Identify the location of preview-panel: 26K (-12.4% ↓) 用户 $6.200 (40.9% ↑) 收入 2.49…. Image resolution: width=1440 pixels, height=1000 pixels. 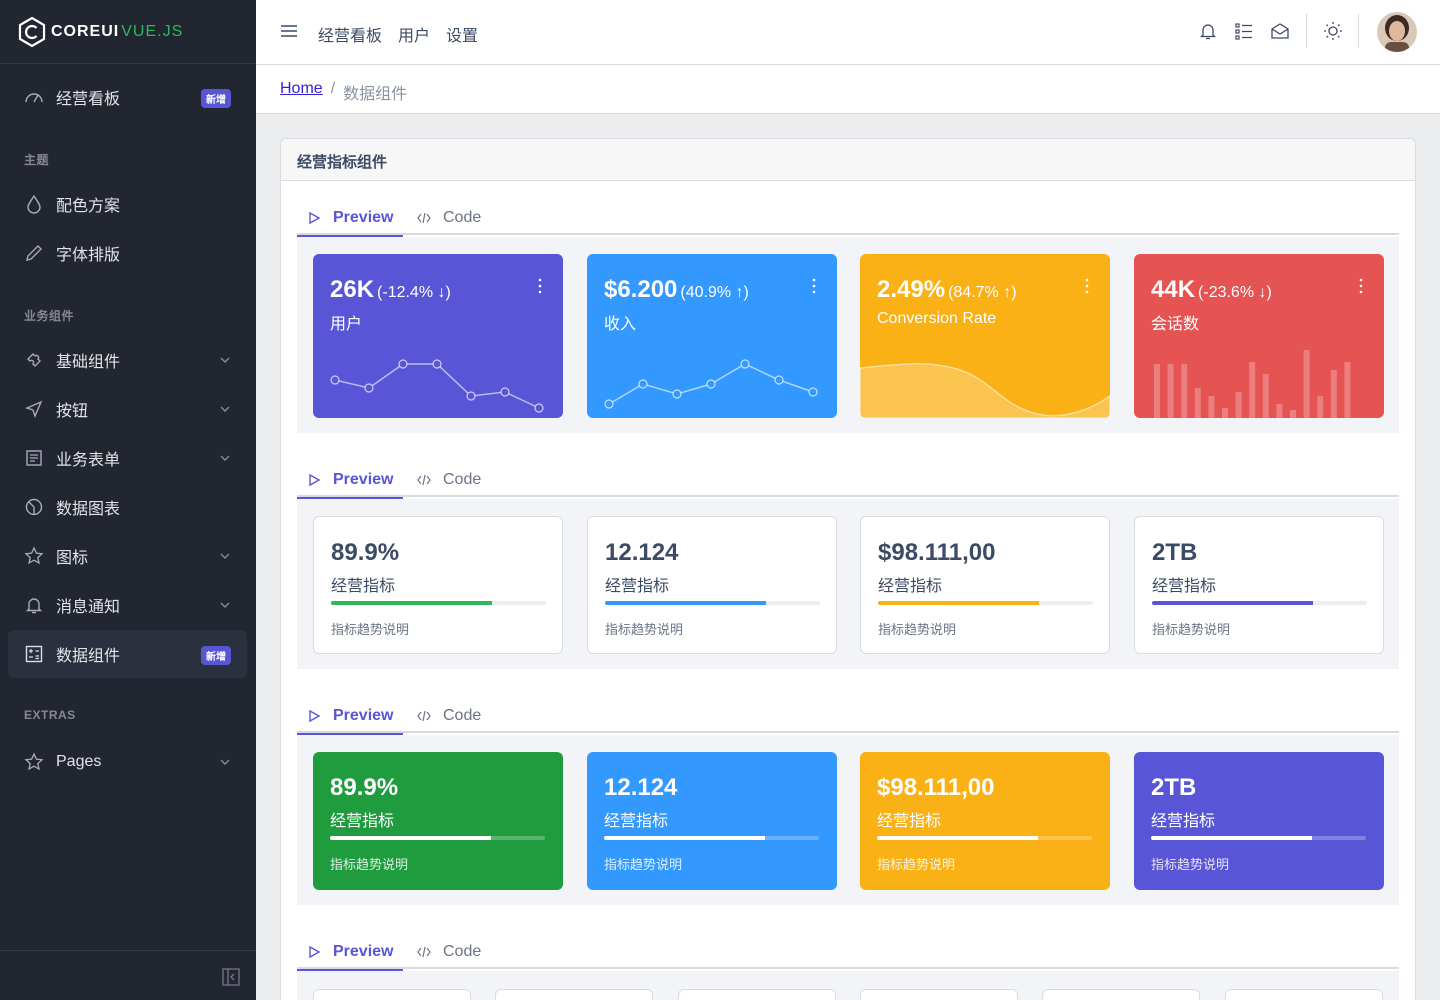
(848, 335).